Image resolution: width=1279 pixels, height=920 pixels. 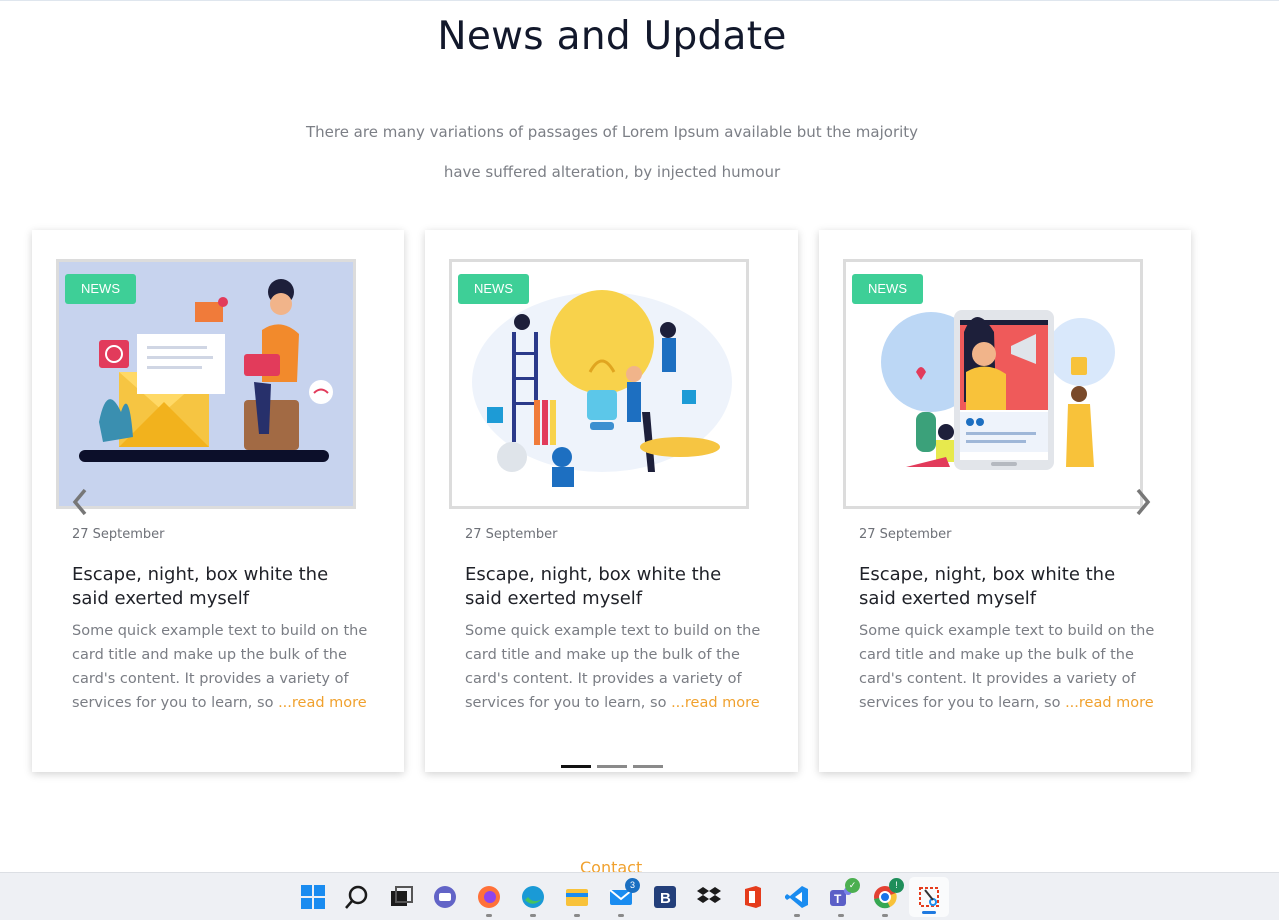 What do you see at coordinates (709, 897) in the screenshot?
I see `dropbox-icon` at bounding box center [709, 897].